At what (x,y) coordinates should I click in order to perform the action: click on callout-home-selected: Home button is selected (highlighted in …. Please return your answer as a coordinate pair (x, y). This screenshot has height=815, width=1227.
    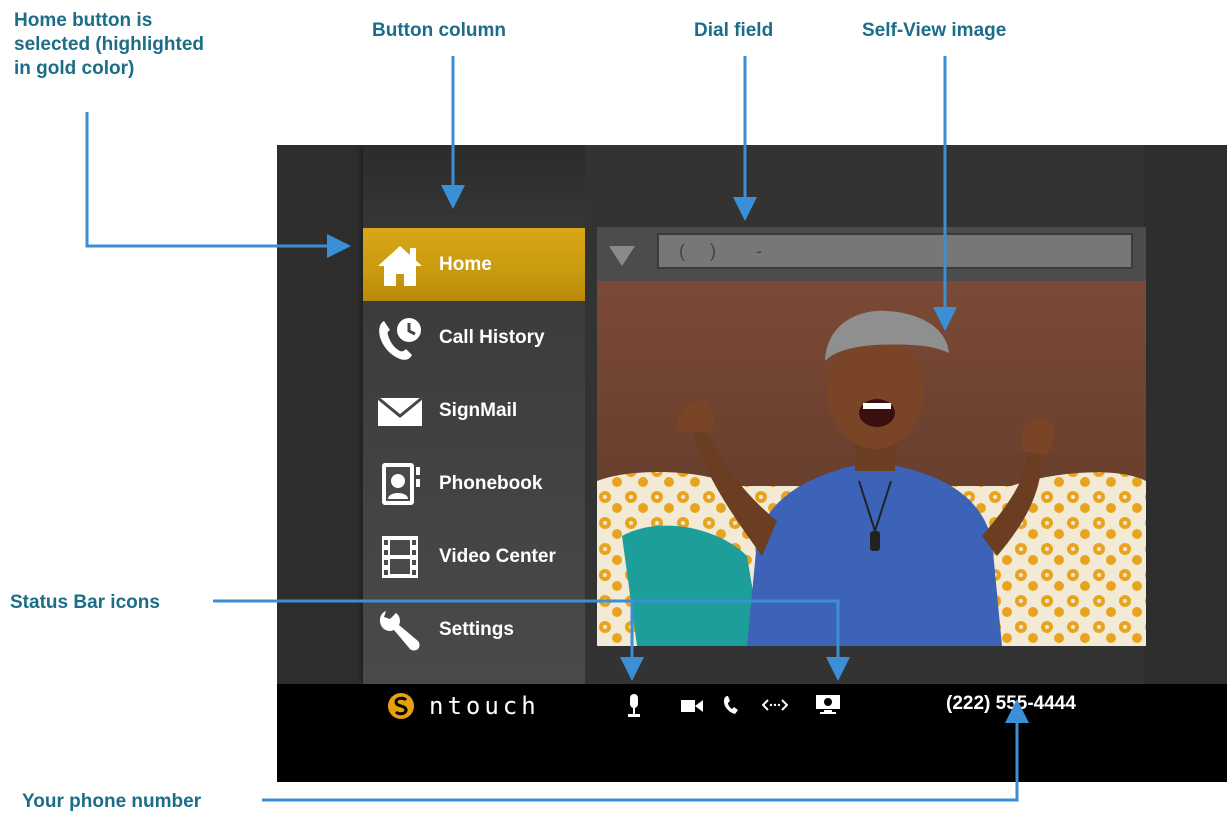
    Looking at the image, I should click on (109, 45).